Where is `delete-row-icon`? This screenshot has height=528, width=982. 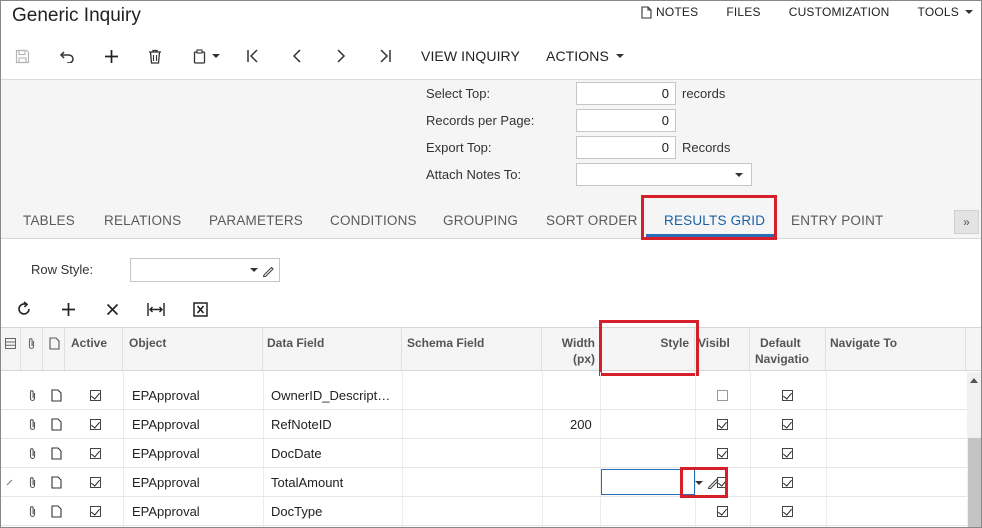
delete-row-icon is located at coordinates (112, 309).